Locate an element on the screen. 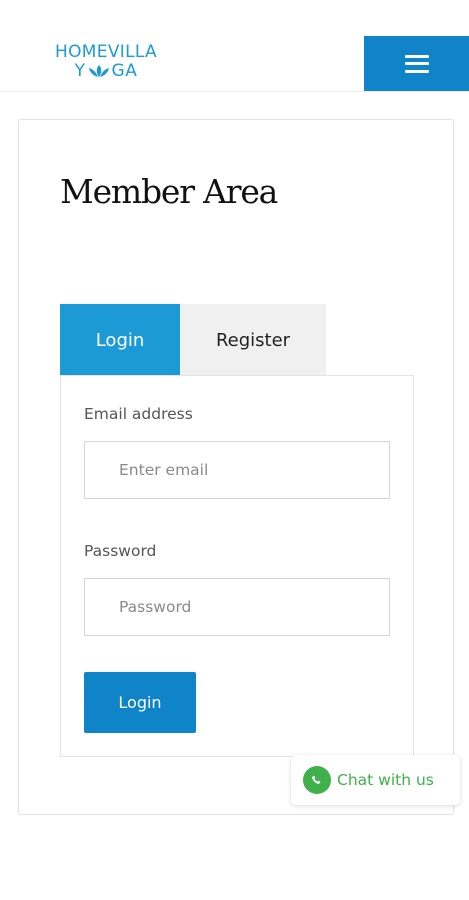 This screenshot has height=900, width=469. logo-text-y: Y is located at coordinates (80, 71).